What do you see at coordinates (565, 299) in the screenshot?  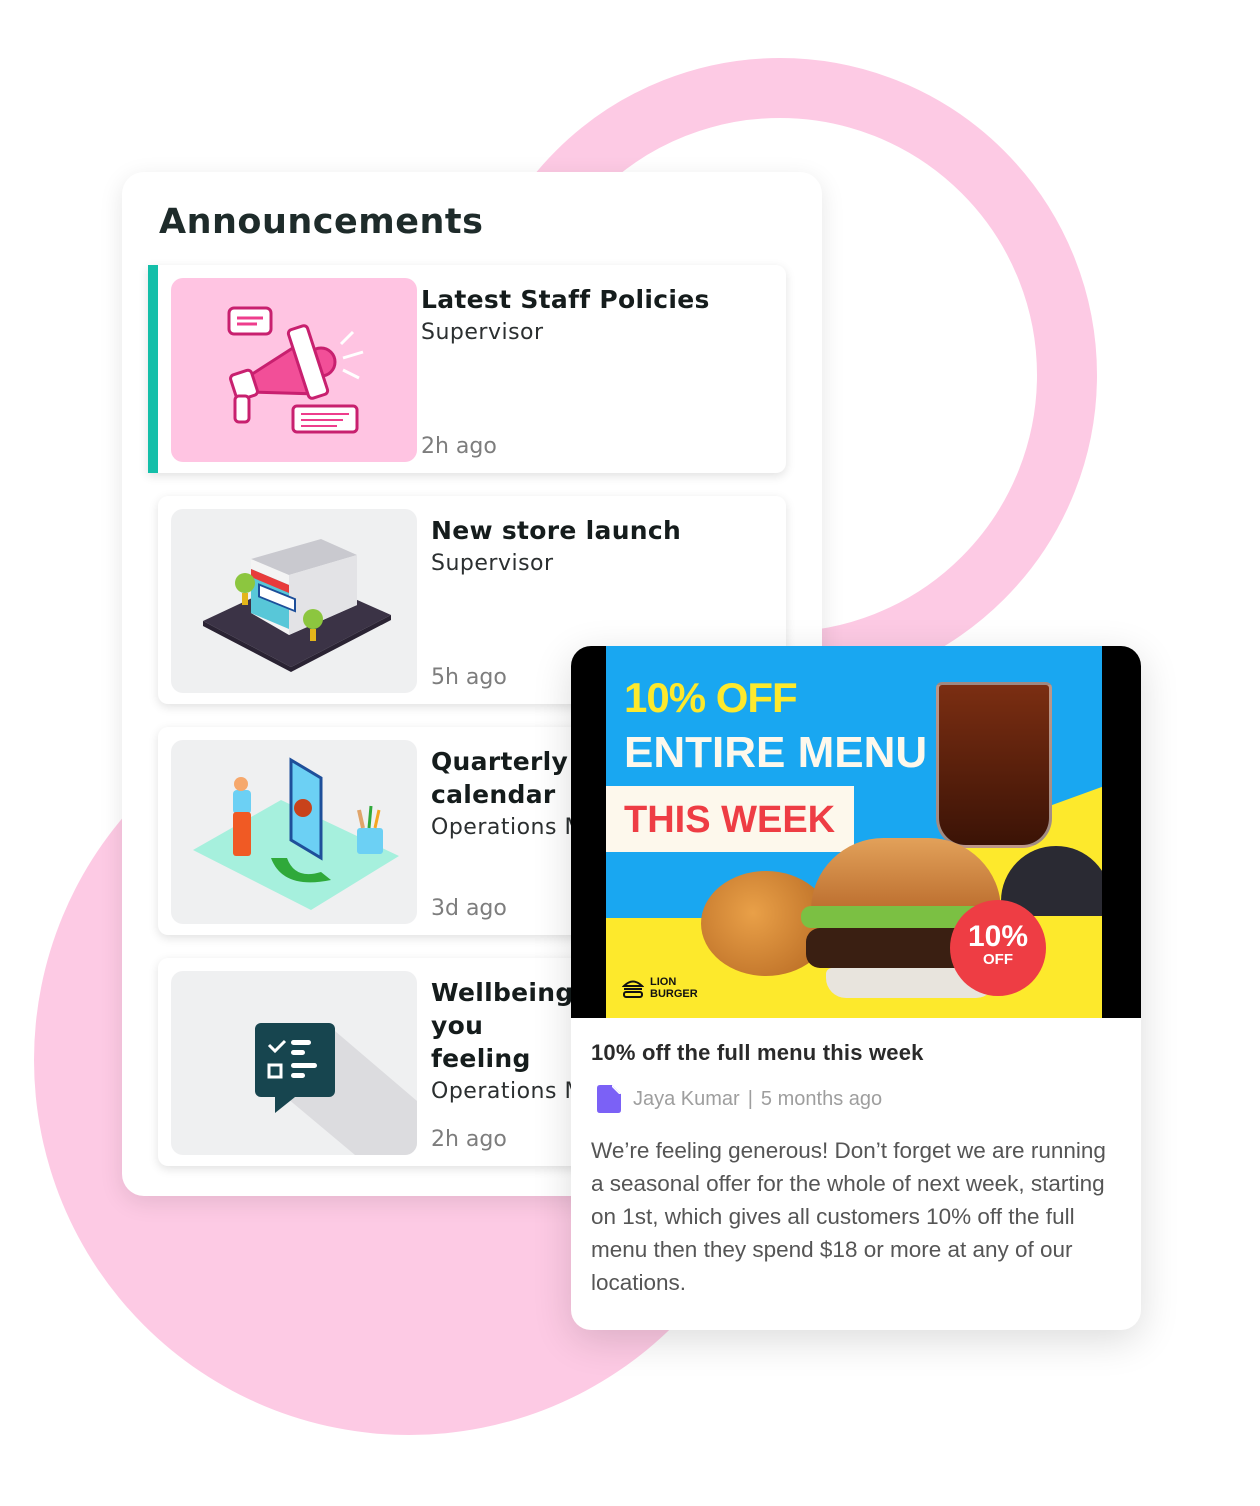 I see `announcement-title: Latest Staff Policies` at bounding box center [565, 299].